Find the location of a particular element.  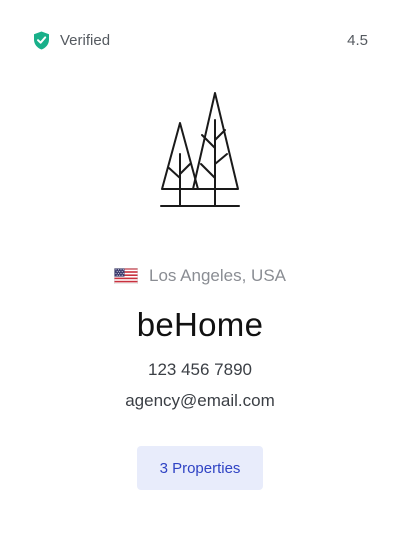

shield-check-icon is located at coordinates (41, 40).